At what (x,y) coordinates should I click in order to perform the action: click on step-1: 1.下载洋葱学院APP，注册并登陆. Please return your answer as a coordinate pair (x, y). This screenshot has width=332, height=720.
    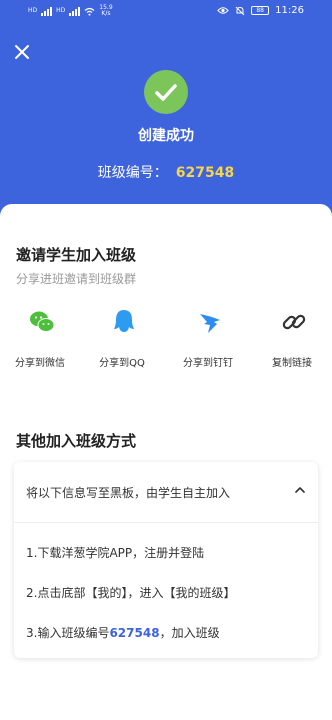
    Looking at the image, I should click on (115, 553).